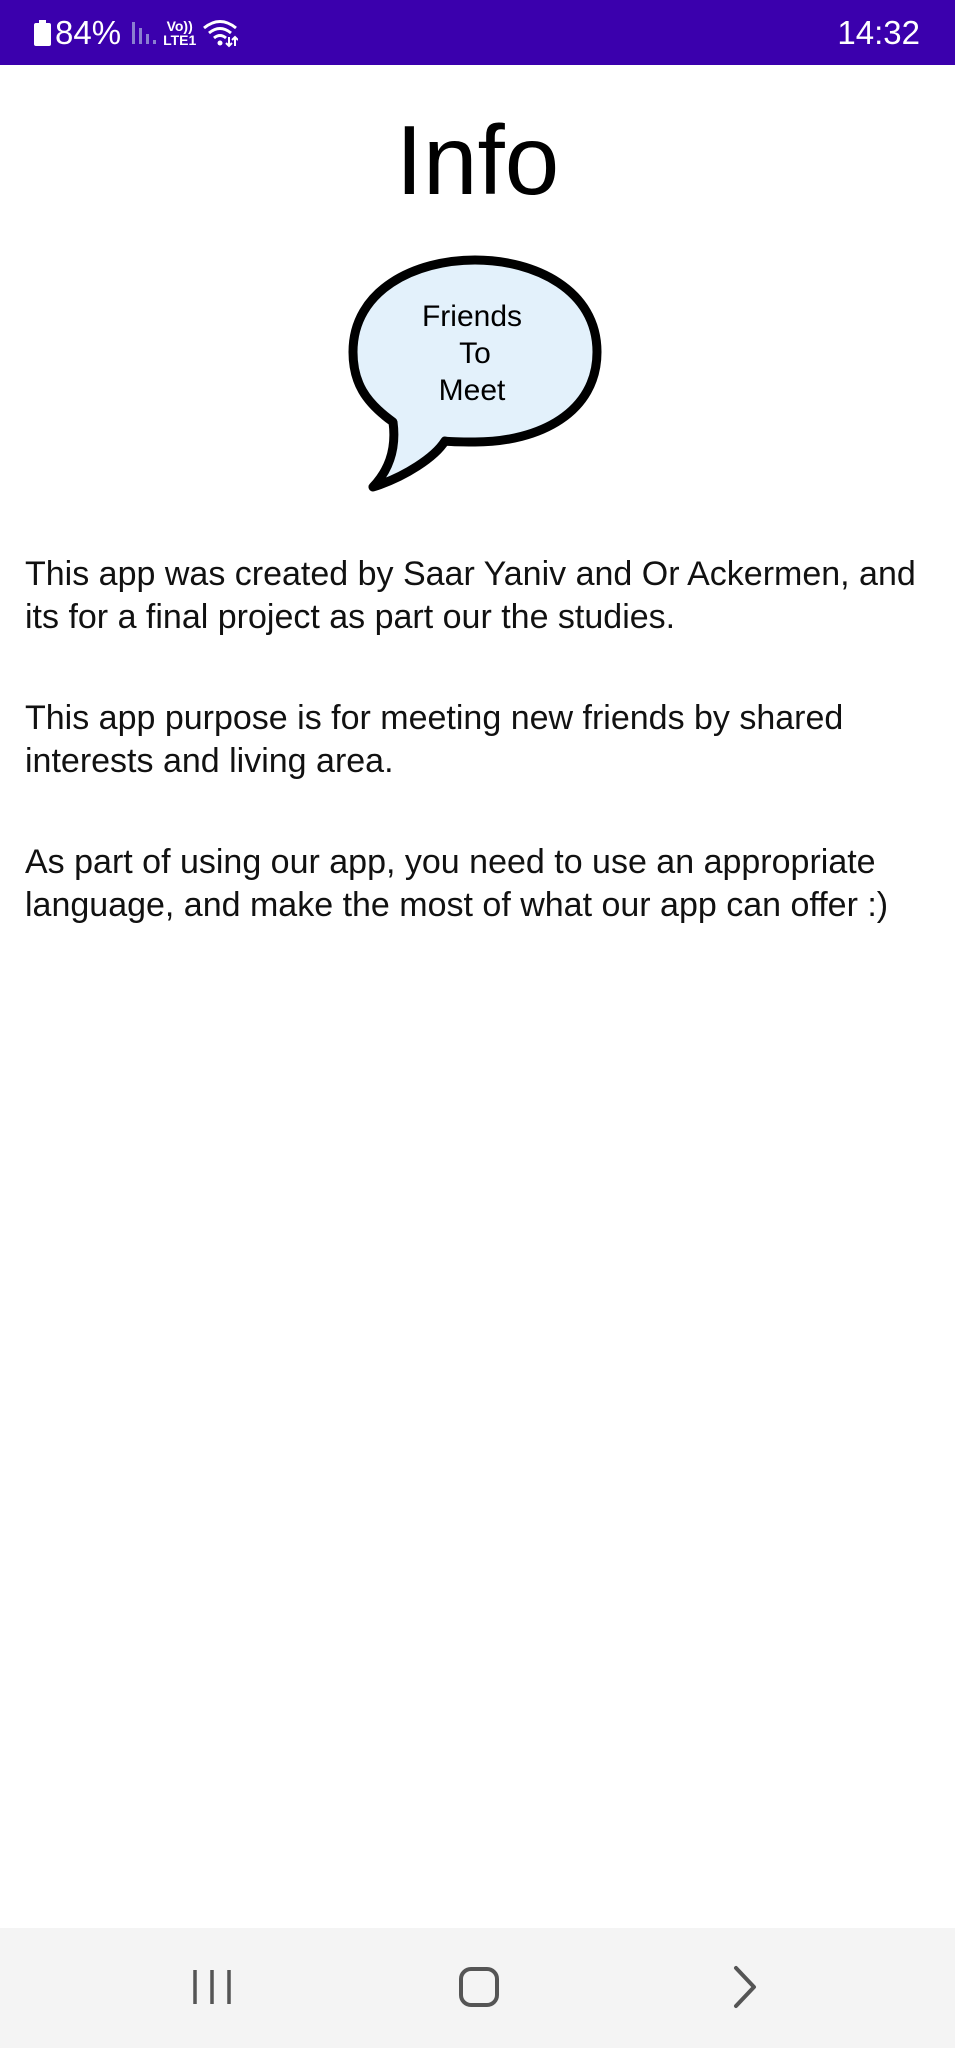 Image resolution: width=955 pixels, height=2053 pixels. Describe the element at coordinates (88, 32) in the screenshot. I see `battery-percentage: 84%` at that location.